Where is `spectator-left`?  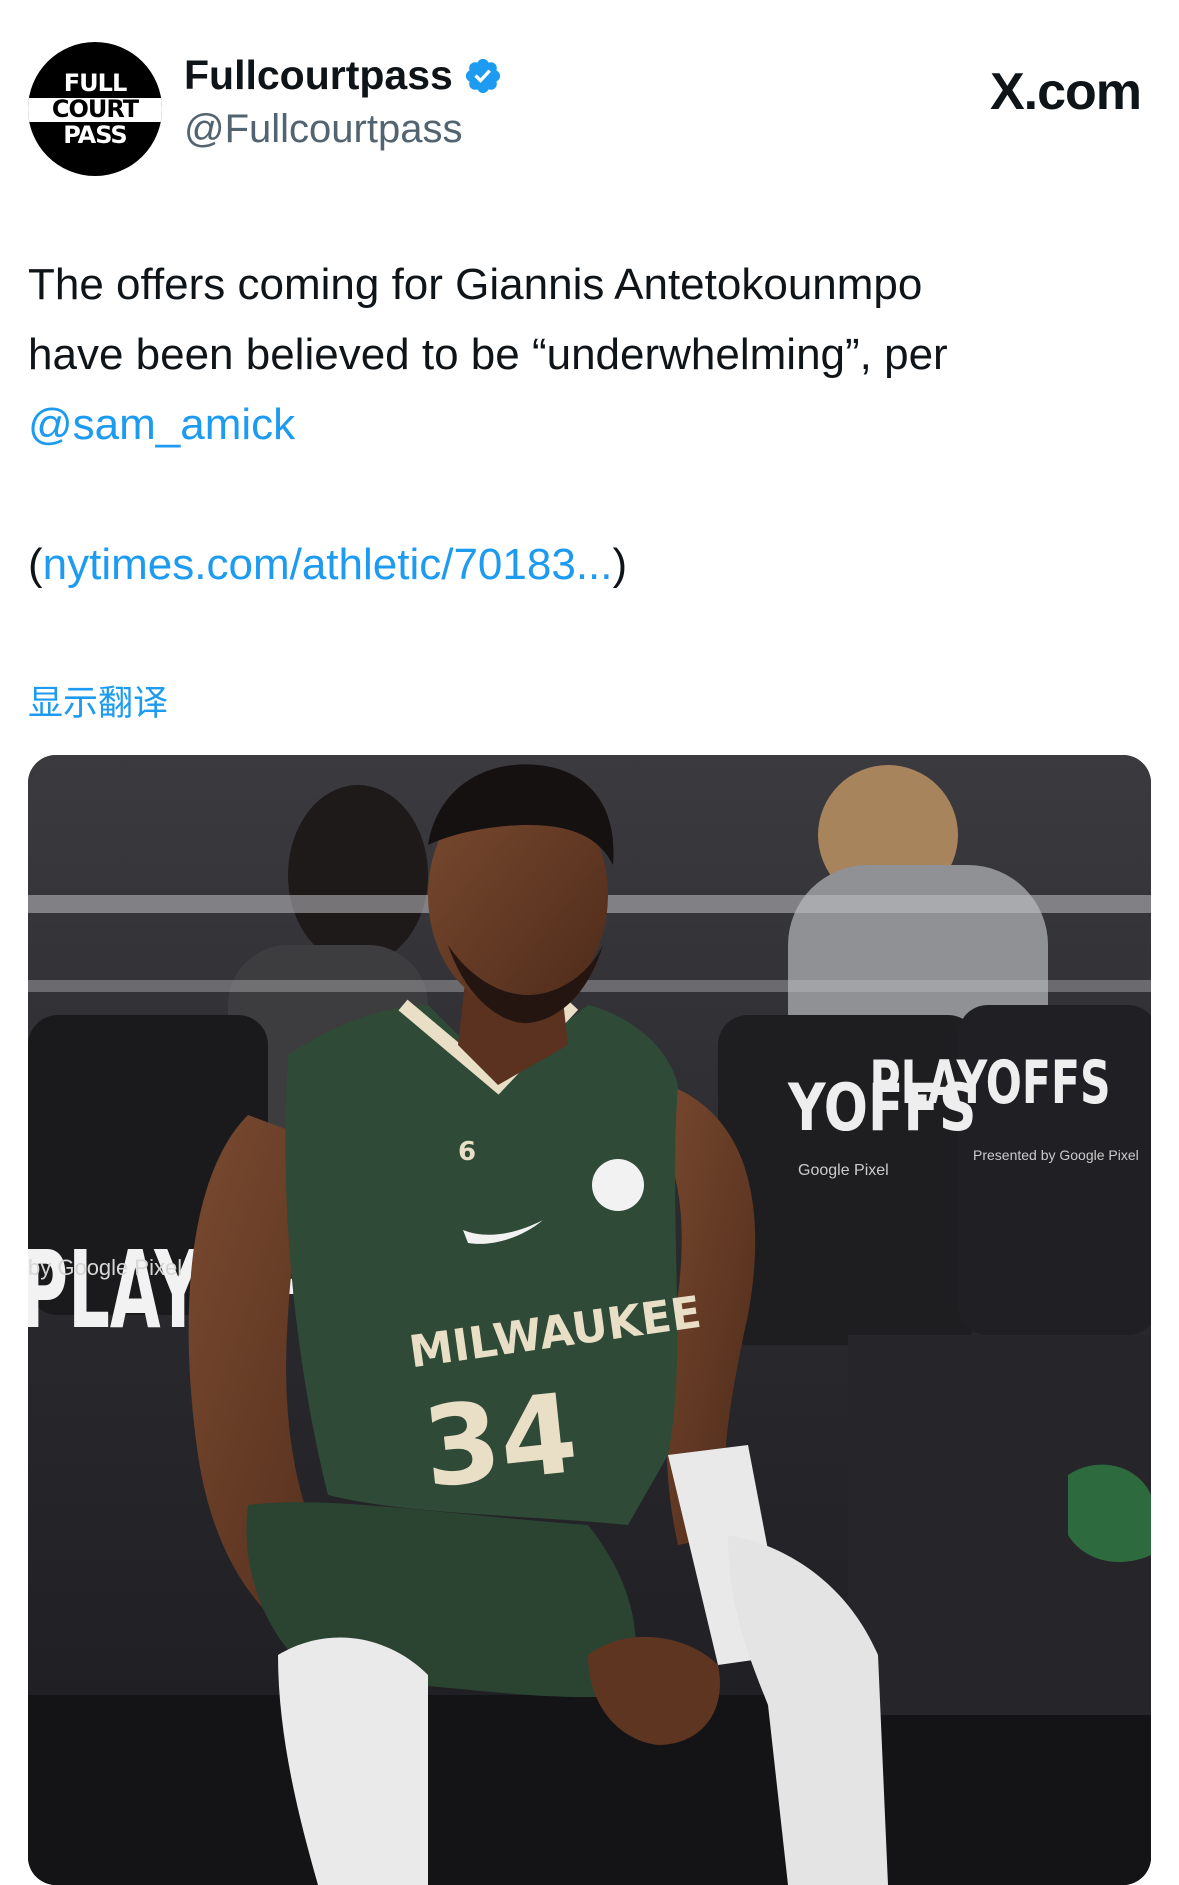
spectator-left is located at coordinates (358, 875).